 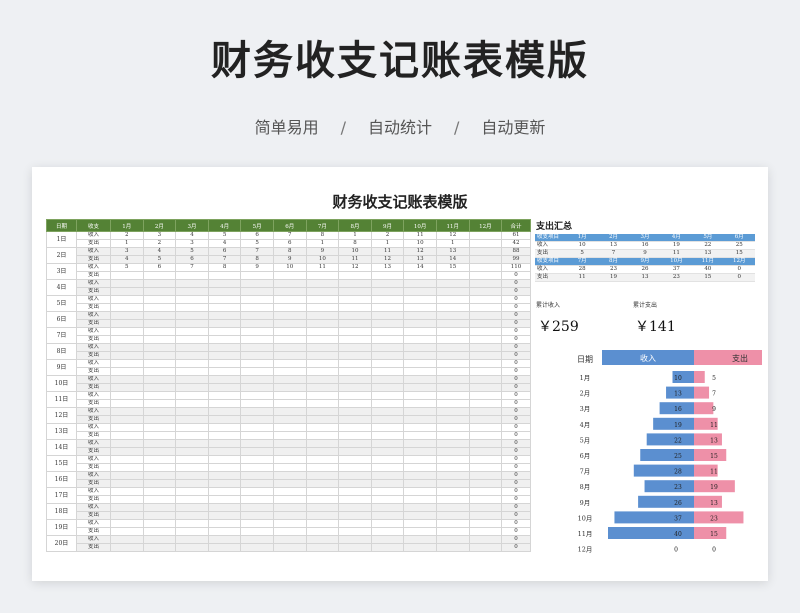 What do you see at coordinates (322, 251) in the screenshot?
I see `value-cell: 9` at bounding box center [322, 251].